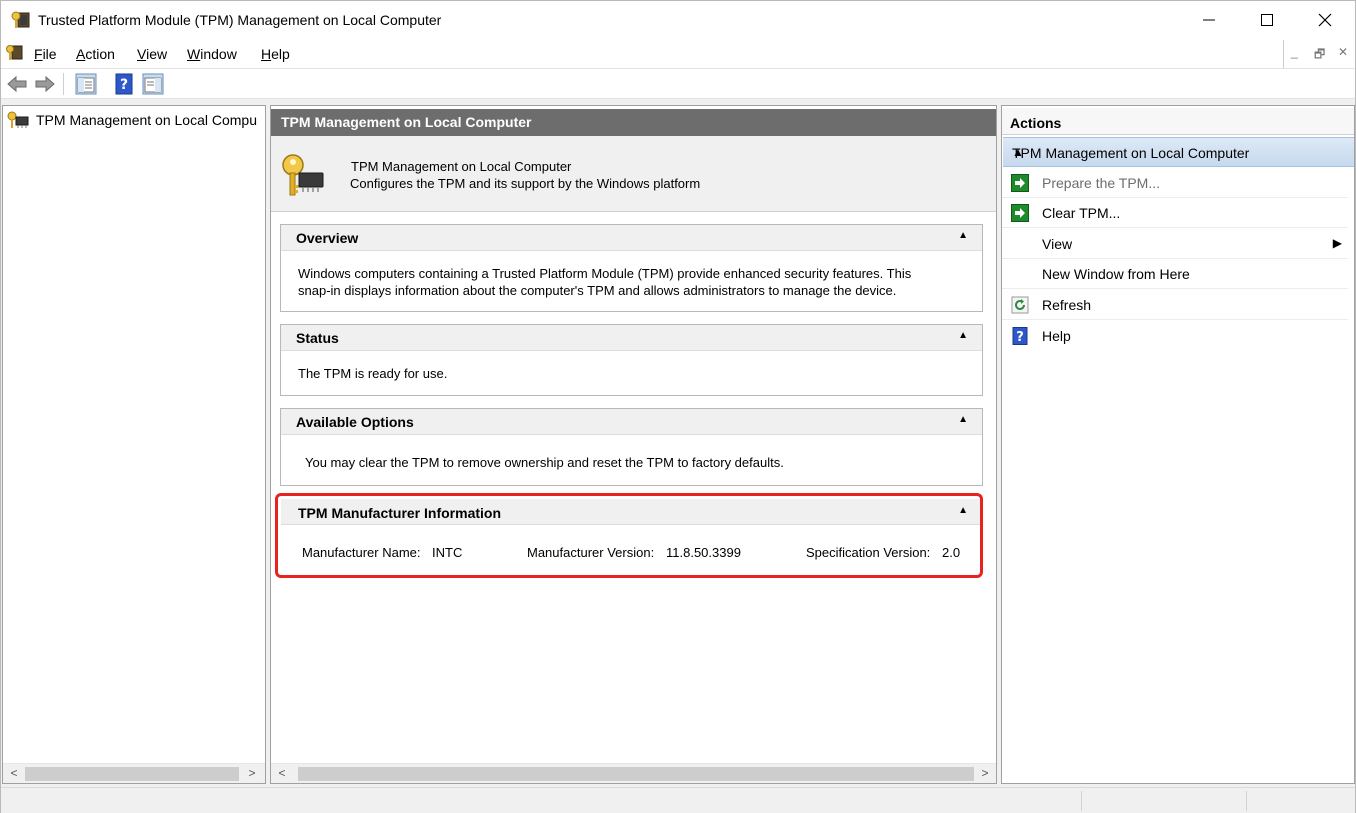 The height and width of the screenshot is (813, 1356). What do you see at coordinates (20, 19) in the screenshot?
I see `tpm-app-icon` at bounding box center [20, 19].